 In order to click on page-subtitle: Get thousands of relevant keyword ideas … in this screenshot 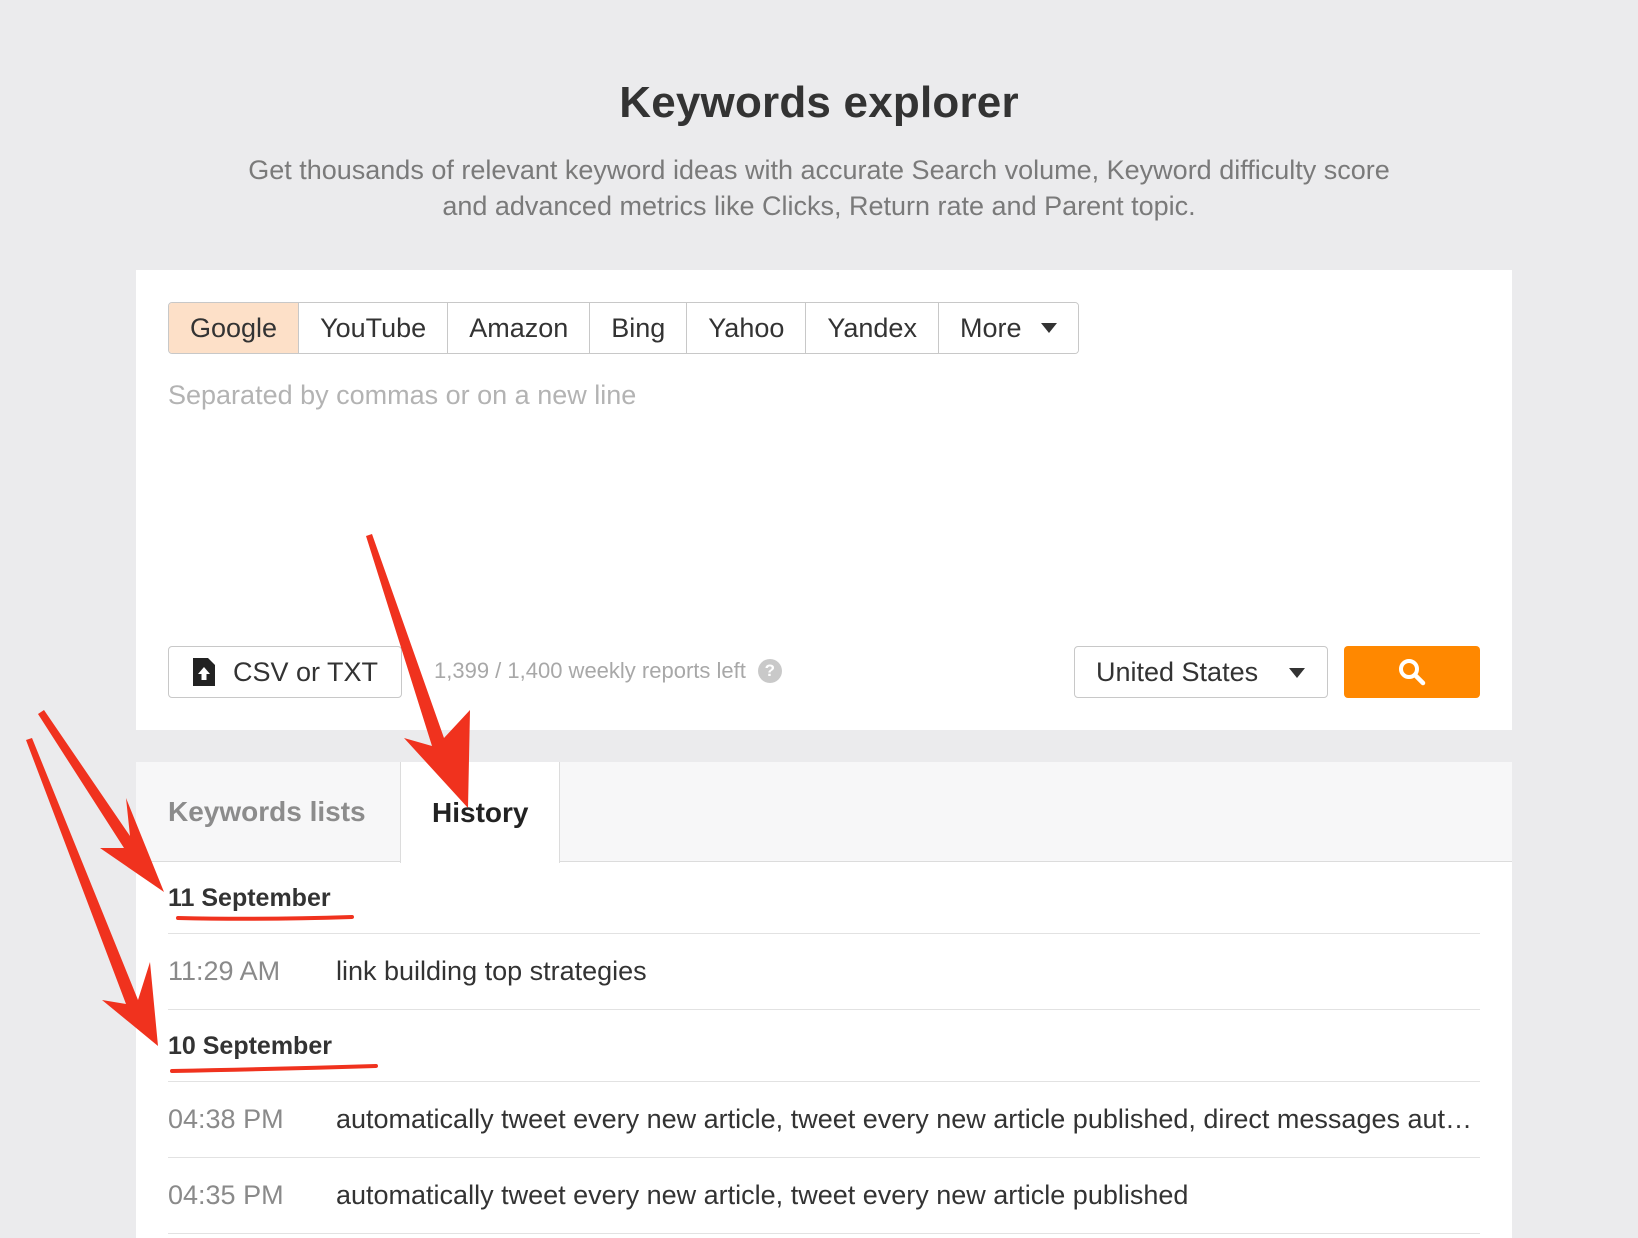, I will do `click(819, 188)`.